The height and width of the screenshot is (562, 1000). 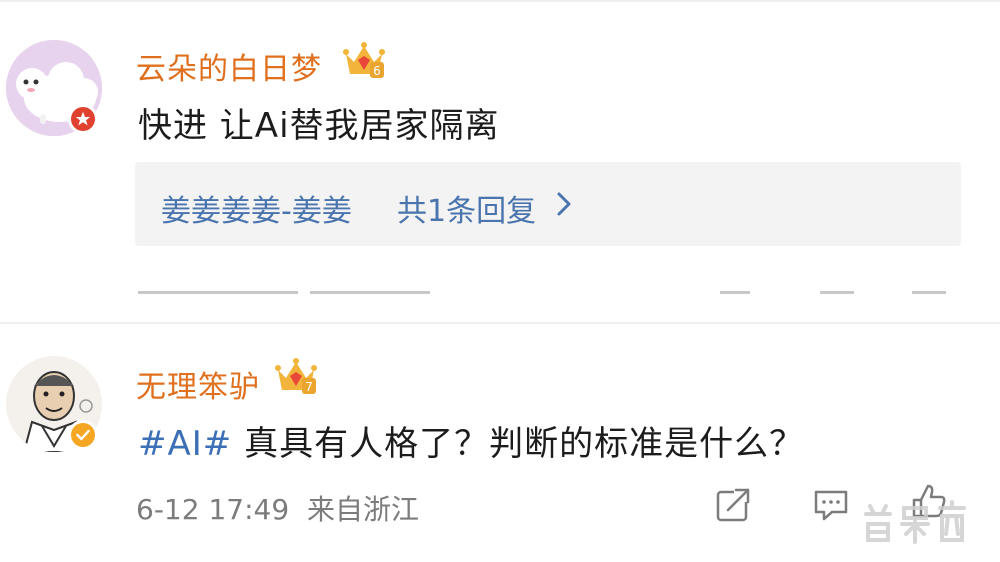 I want to click on comment-text: #AI# 真具有人格了？判断的标准是什么？, so click(x=471, y=440).